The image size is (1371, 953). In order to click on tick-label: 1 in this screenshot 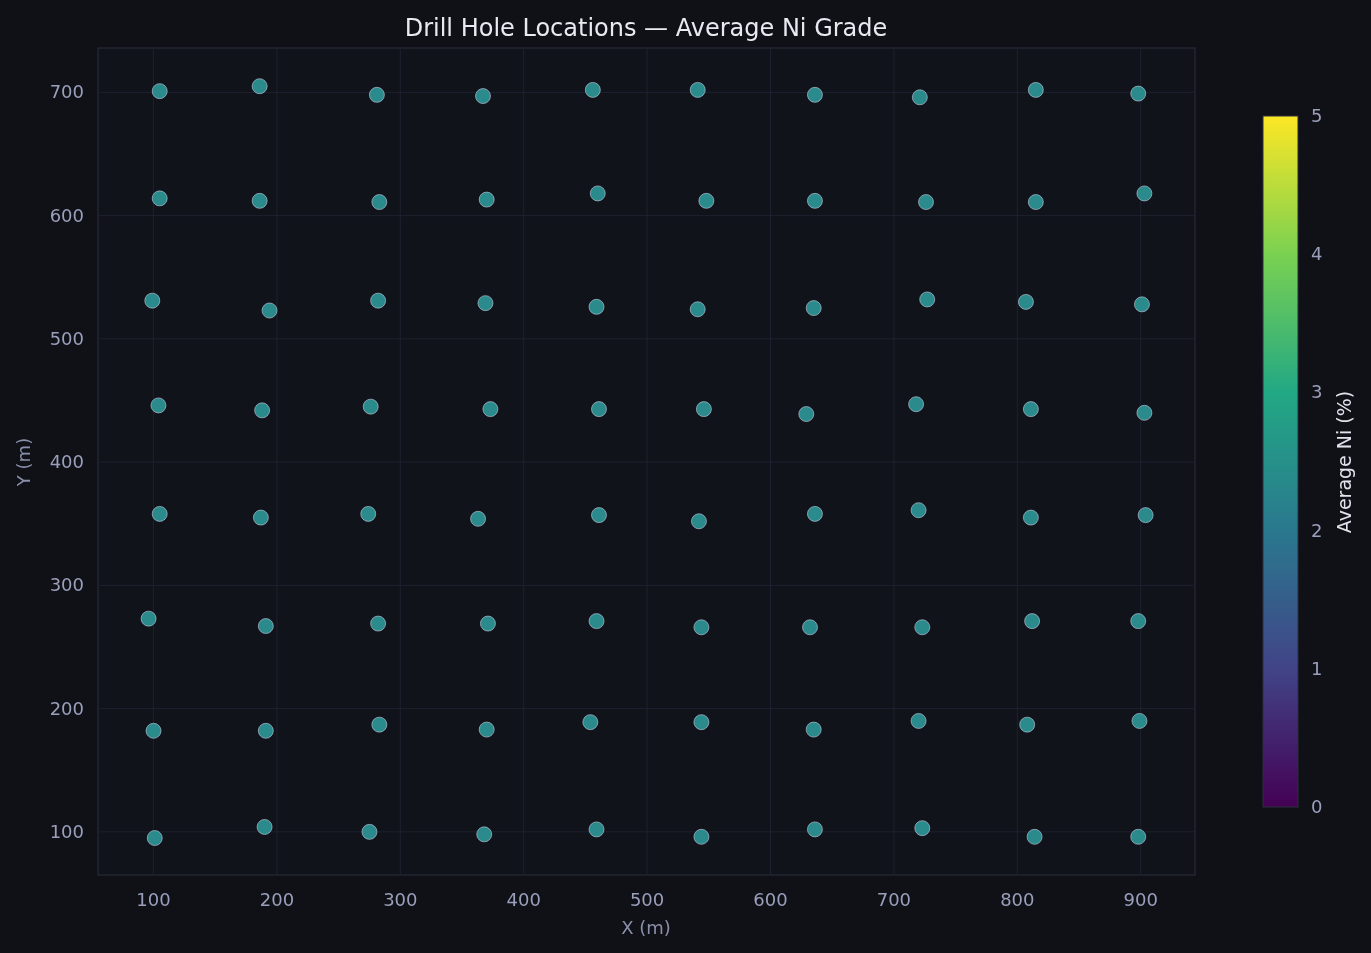, I will do `click(1317, 668)`.